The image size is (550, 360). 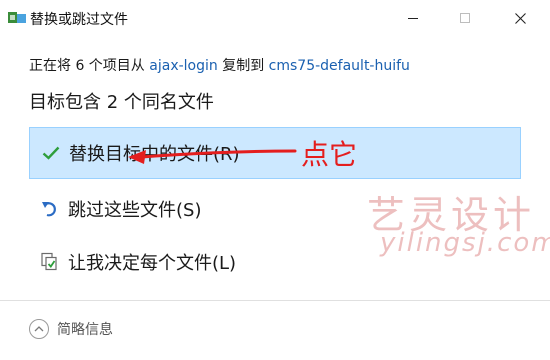 I want to click on footer-divider, so click(x=275, y=300).